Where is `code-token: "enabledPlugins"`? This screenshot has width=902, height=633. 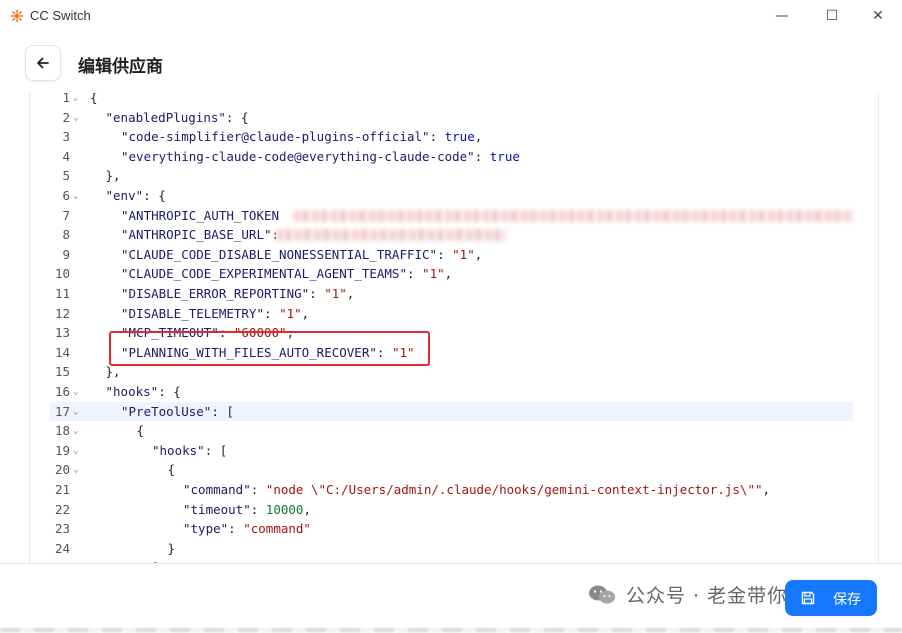
code-token: "enabledPlugins" is located at coordinates (165, 117).